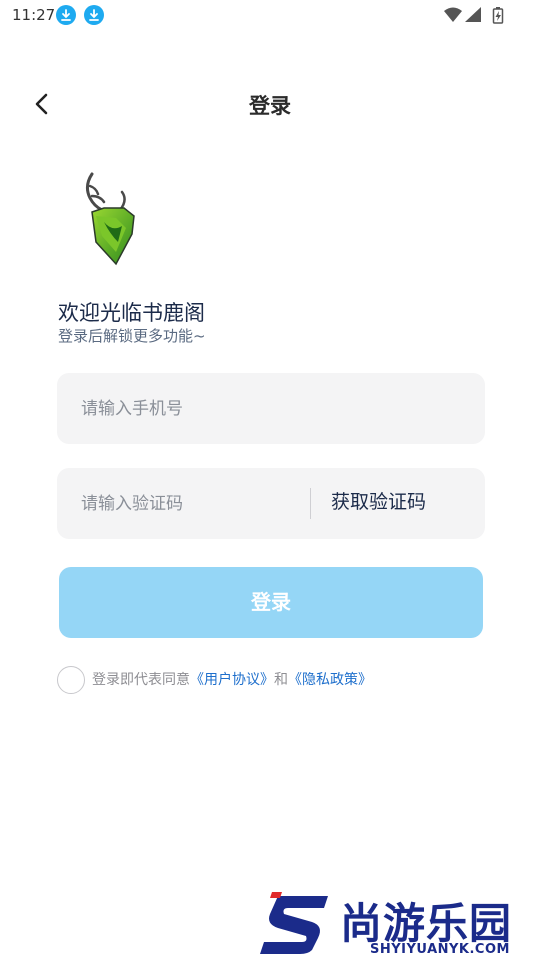  Describe the element at coordinates (399, 925) in the screenshot. I see `watermark: 尚游乐园 SHYIYUANYK.COM` at that location.